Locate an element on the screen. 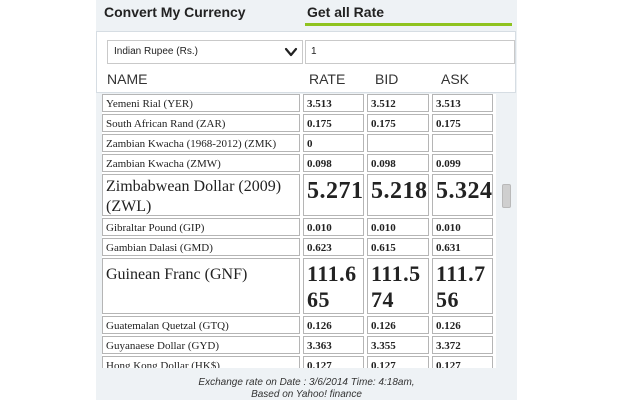  tab-bar: Convert My Currency Get all Rate is located at coordinates (306, 14).